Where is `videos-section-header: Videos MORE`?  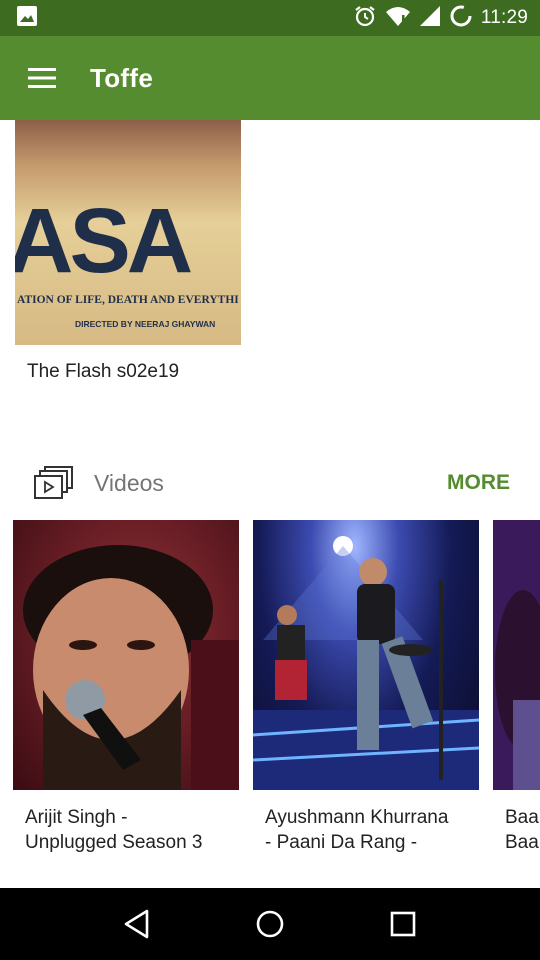
videos-section-header: Videos MORE is located at coordinates (270, 483).